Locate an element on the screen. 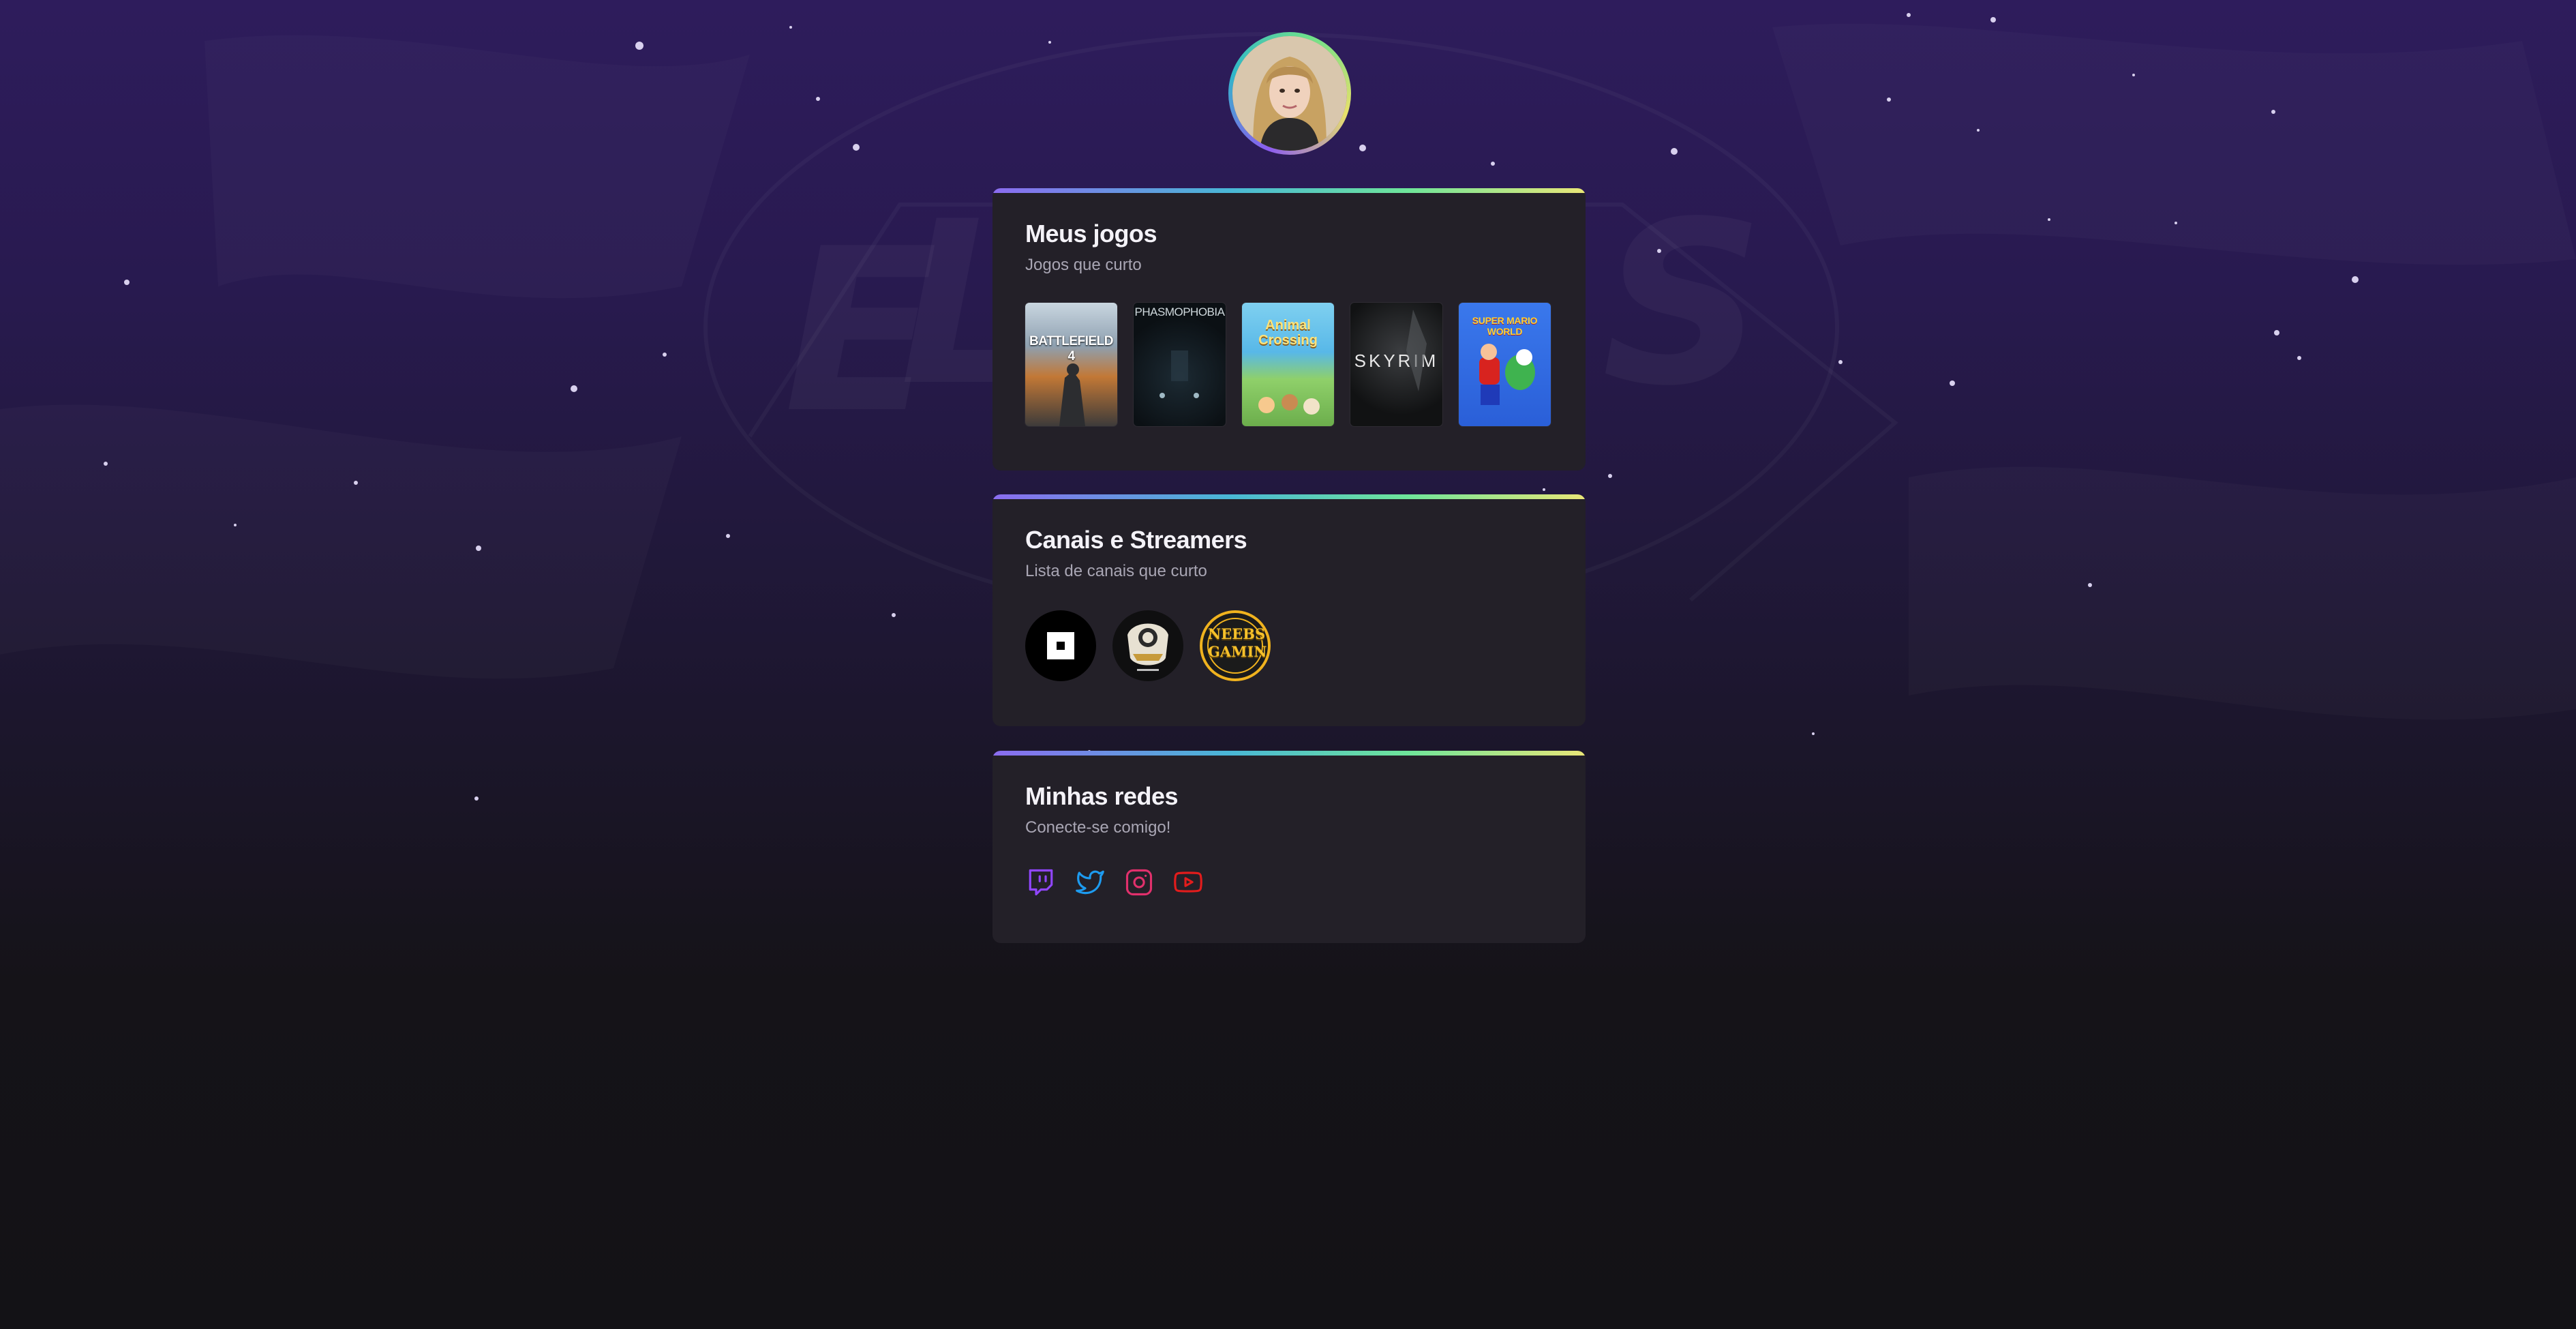  game-cover-super-mario-world: SUPER MARIO WORLD is located at coordinates (1505, 364).